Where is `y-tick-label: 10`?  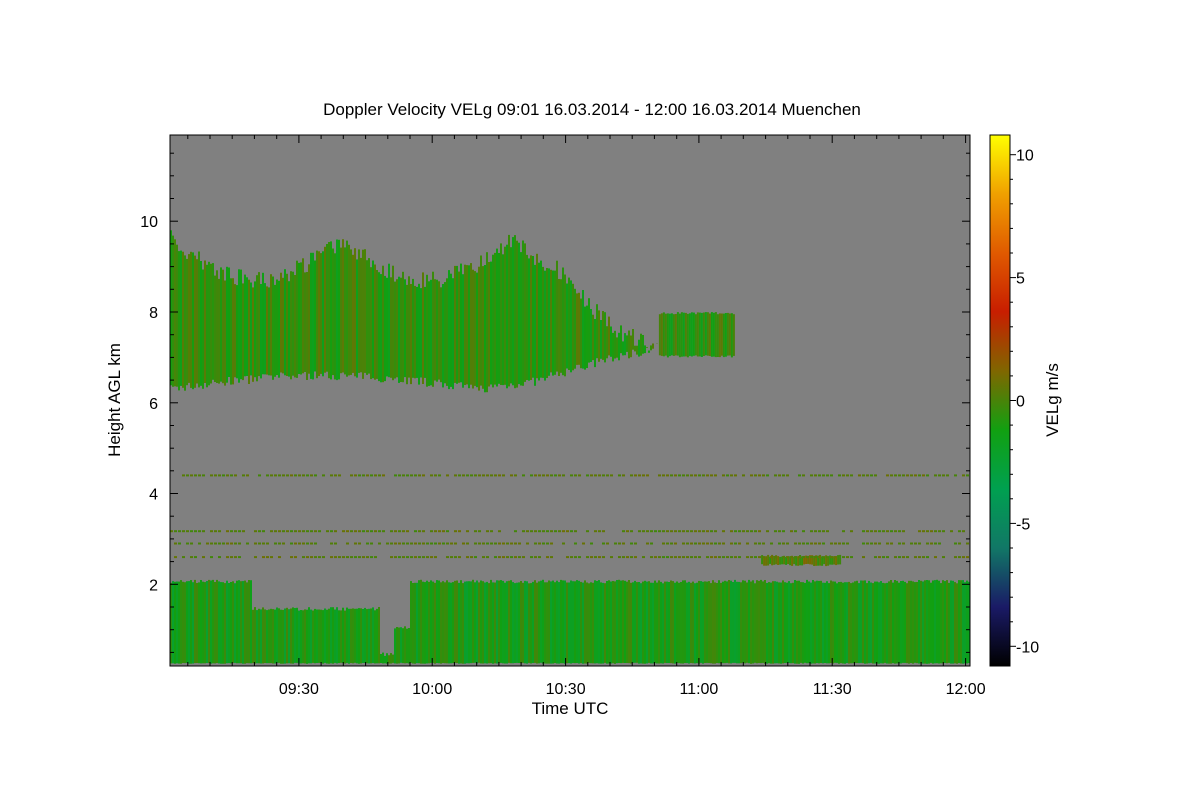 y-tick-label: 10 is located at coordinates (149, 222).